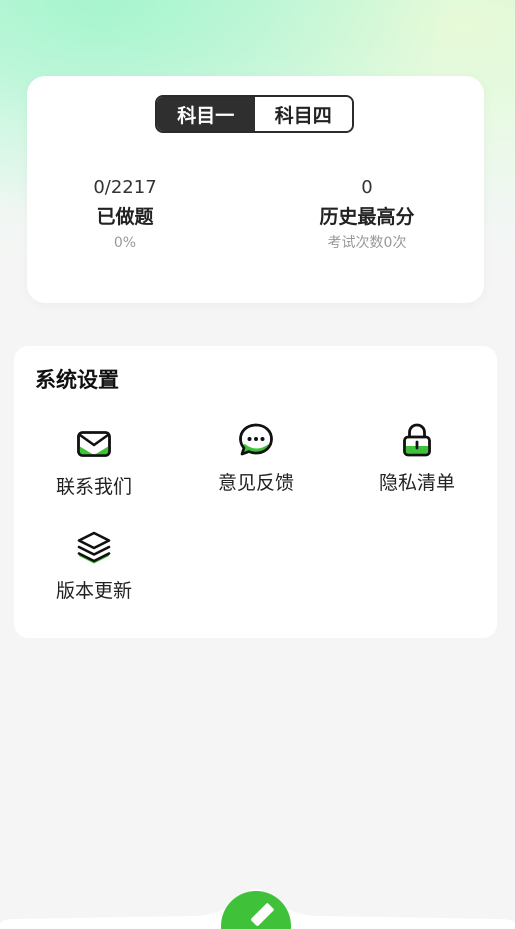 This screenshot has height=929, width=515. Describe the element at coordinates (94, 565) in the screenshot. I see `settings-item-update: 版本更新` at that location.